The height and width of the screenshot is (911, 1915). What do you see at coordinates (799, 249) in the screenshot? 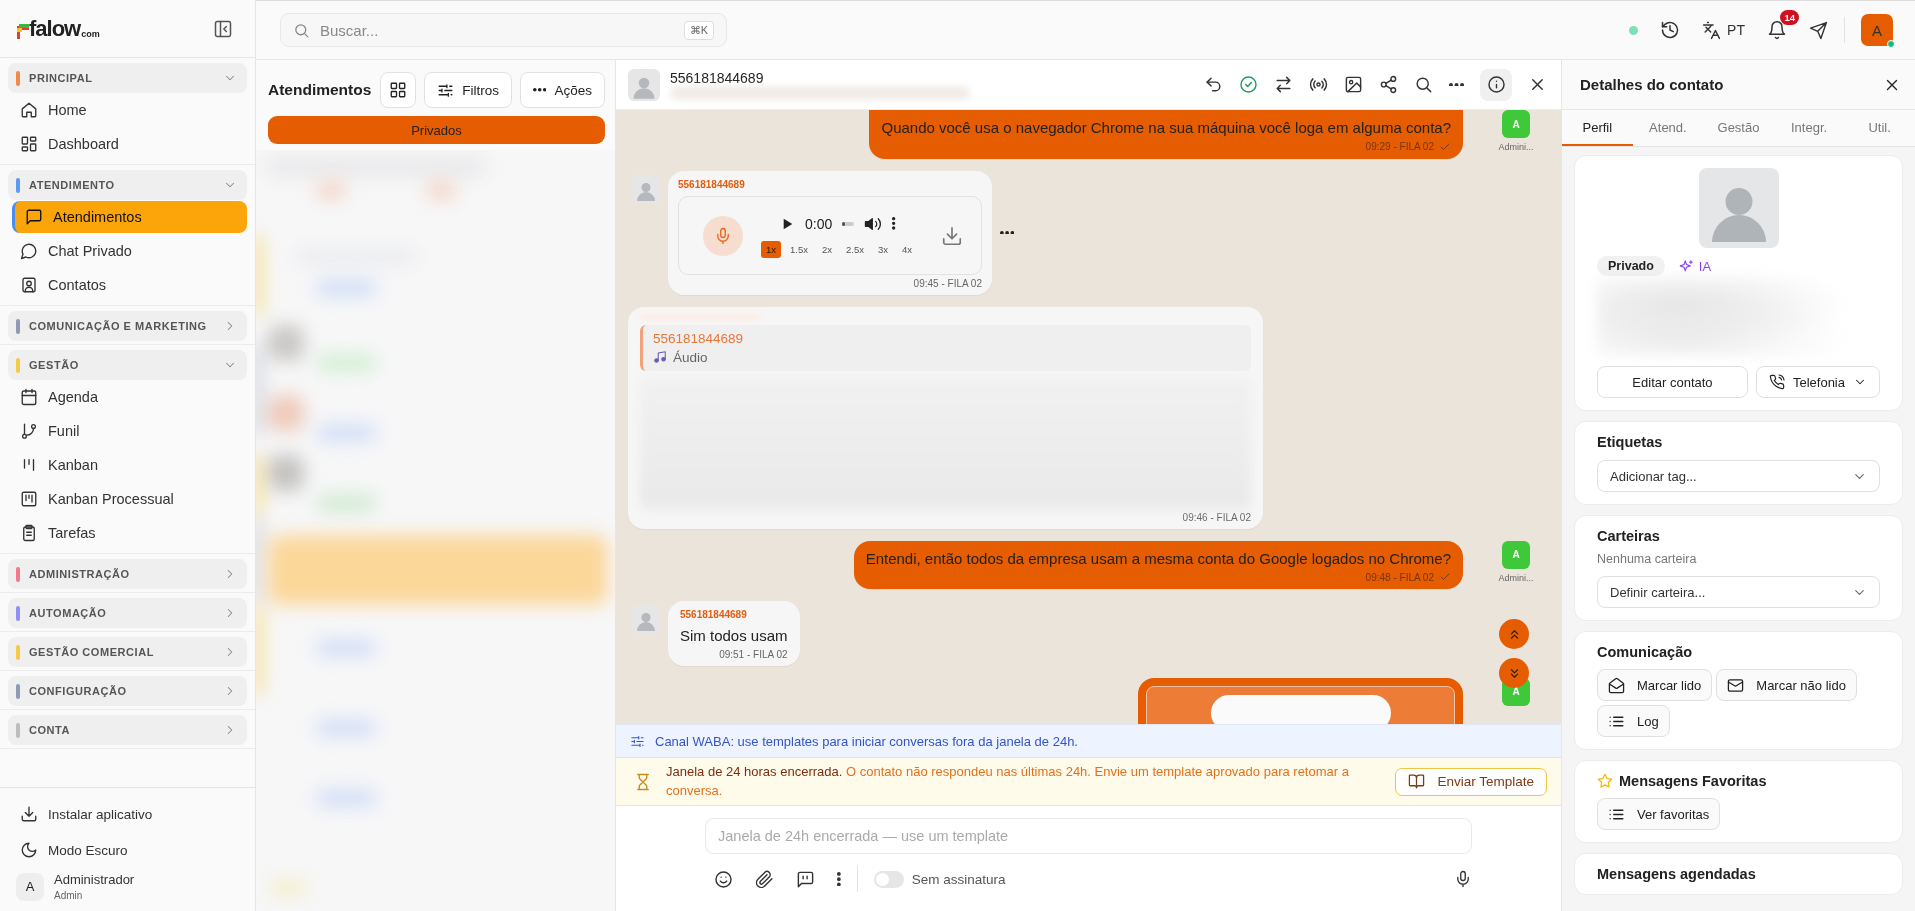
I see `speed-option: 1.5x` at bounding box center [799, 249].